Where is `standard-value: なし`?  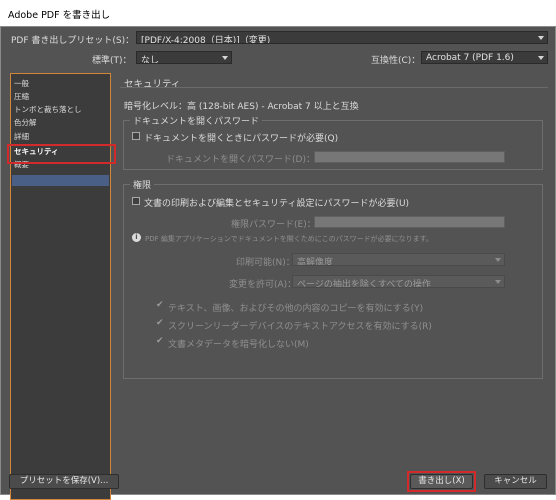
standard-value: なし is located at coordinates (150, 60).